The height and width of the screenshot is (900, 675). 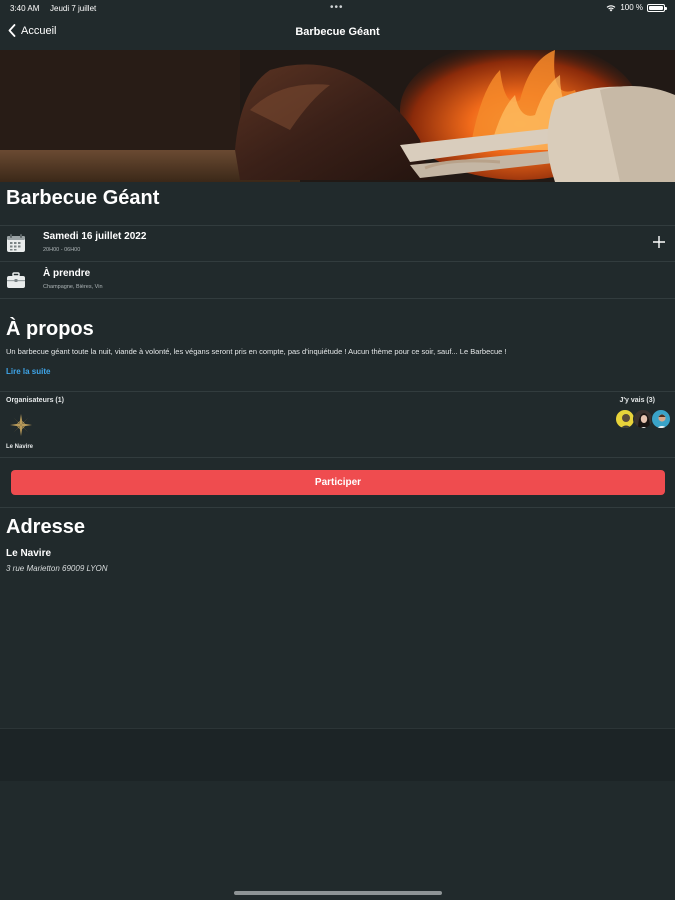 I want to click on plus-icon, so click(x=659, y=242).